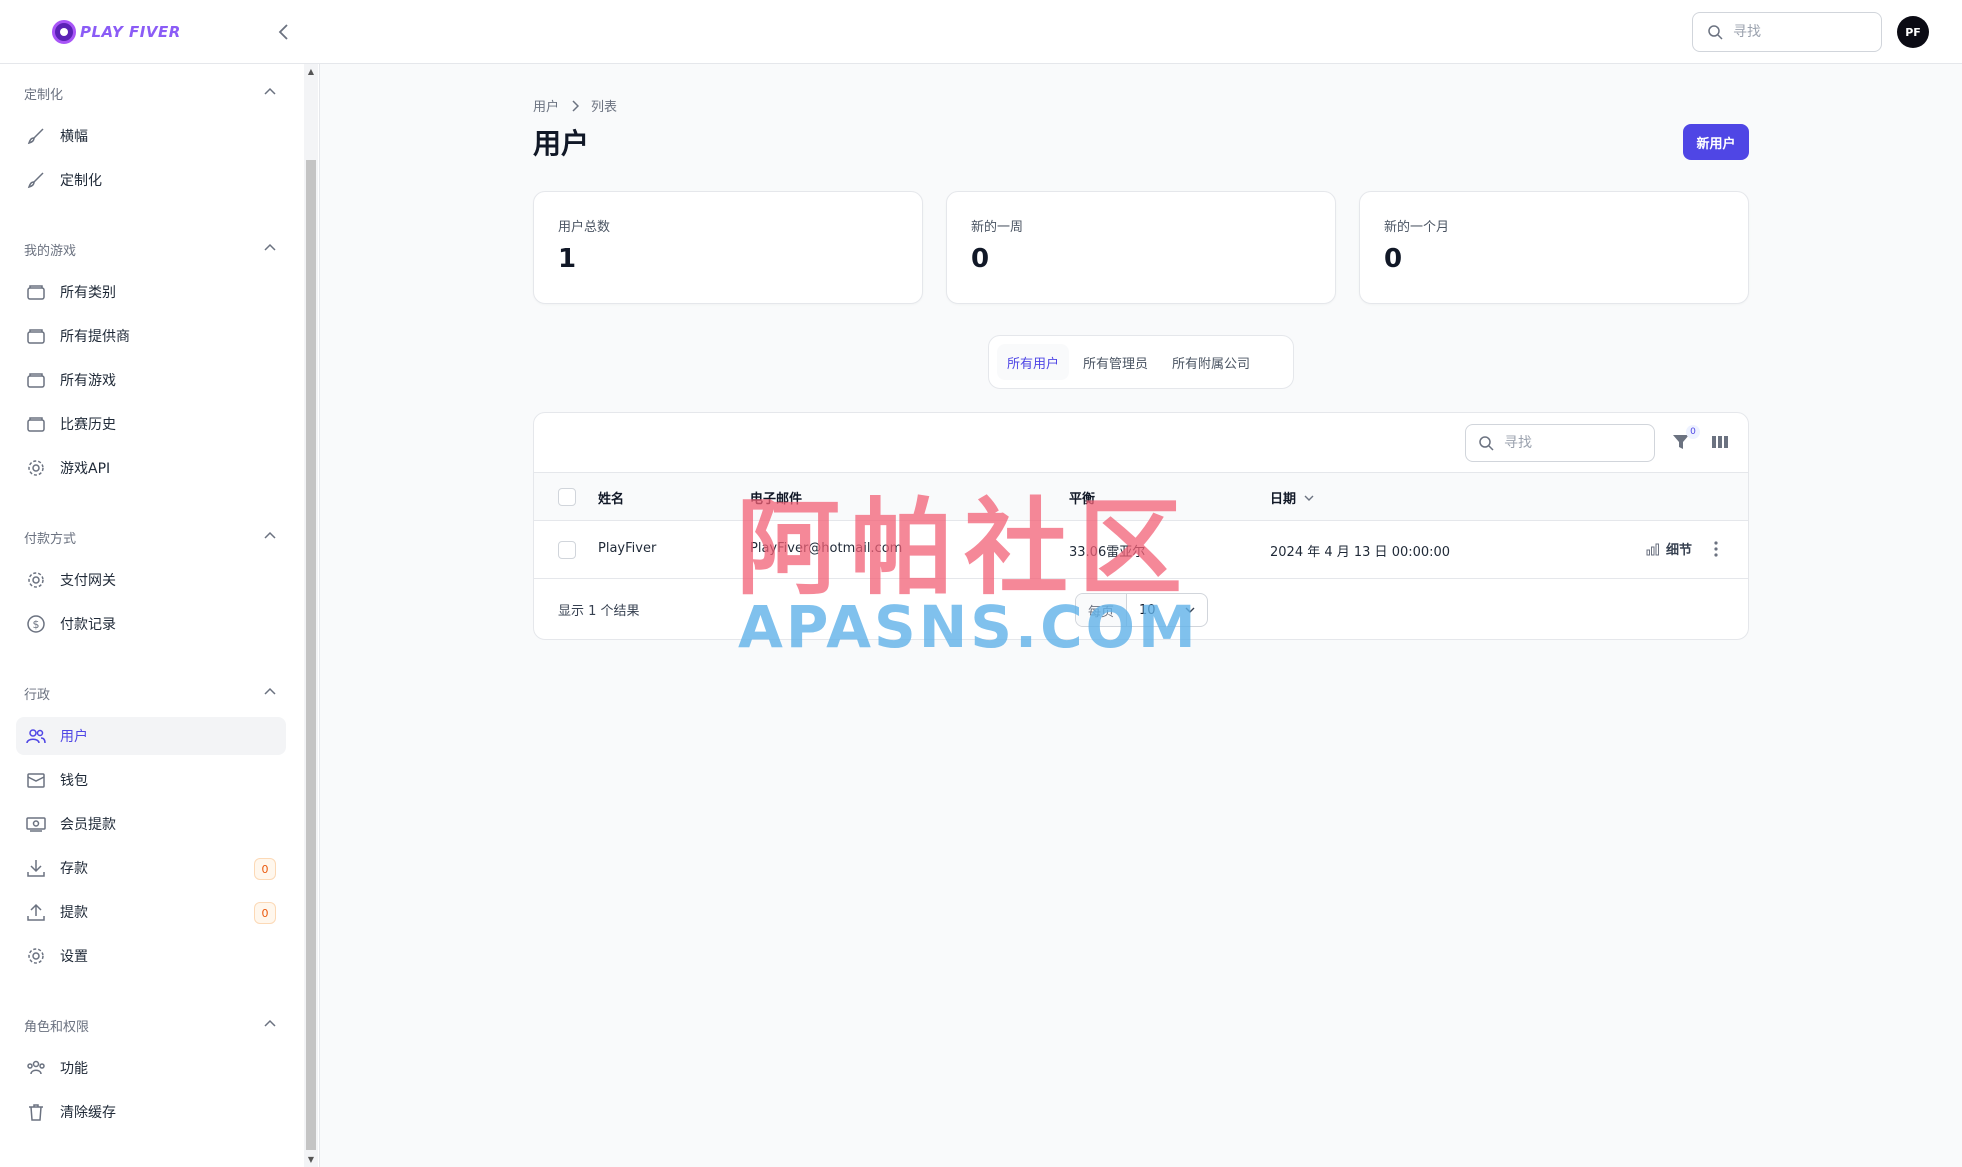 This screenshot has height=1167, width=1962. I want to click on stat-value: 1, so click(567, 259).